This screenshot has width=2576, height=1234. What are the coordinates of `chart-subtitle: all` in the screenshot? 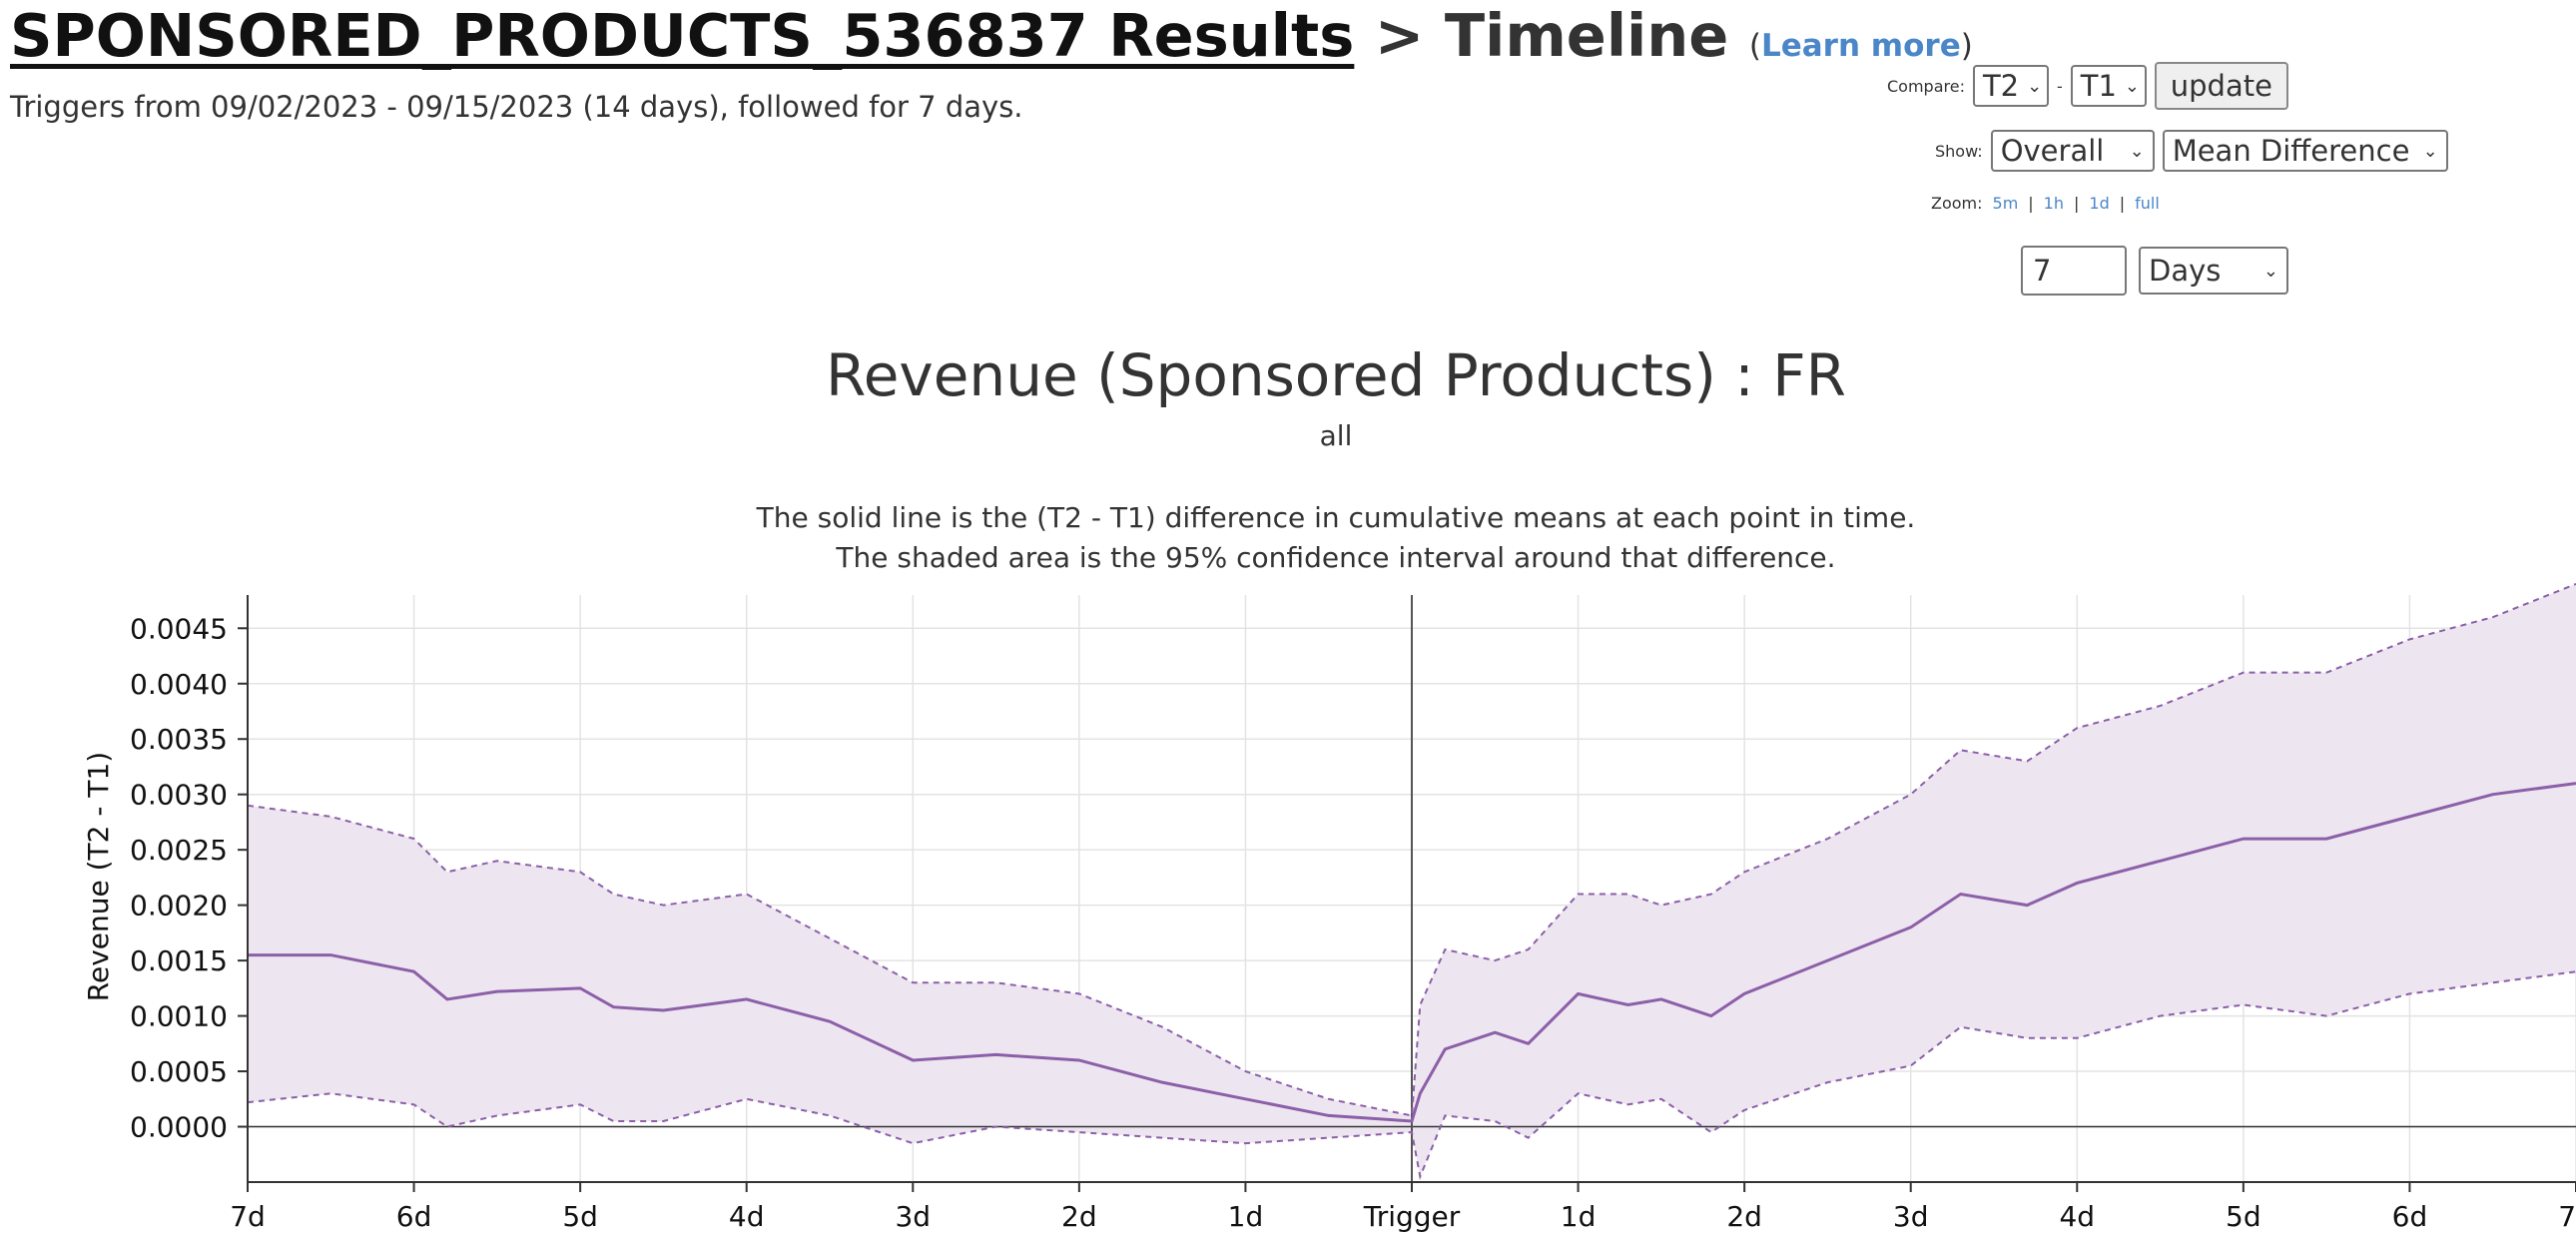 It's located at (1336, 435).